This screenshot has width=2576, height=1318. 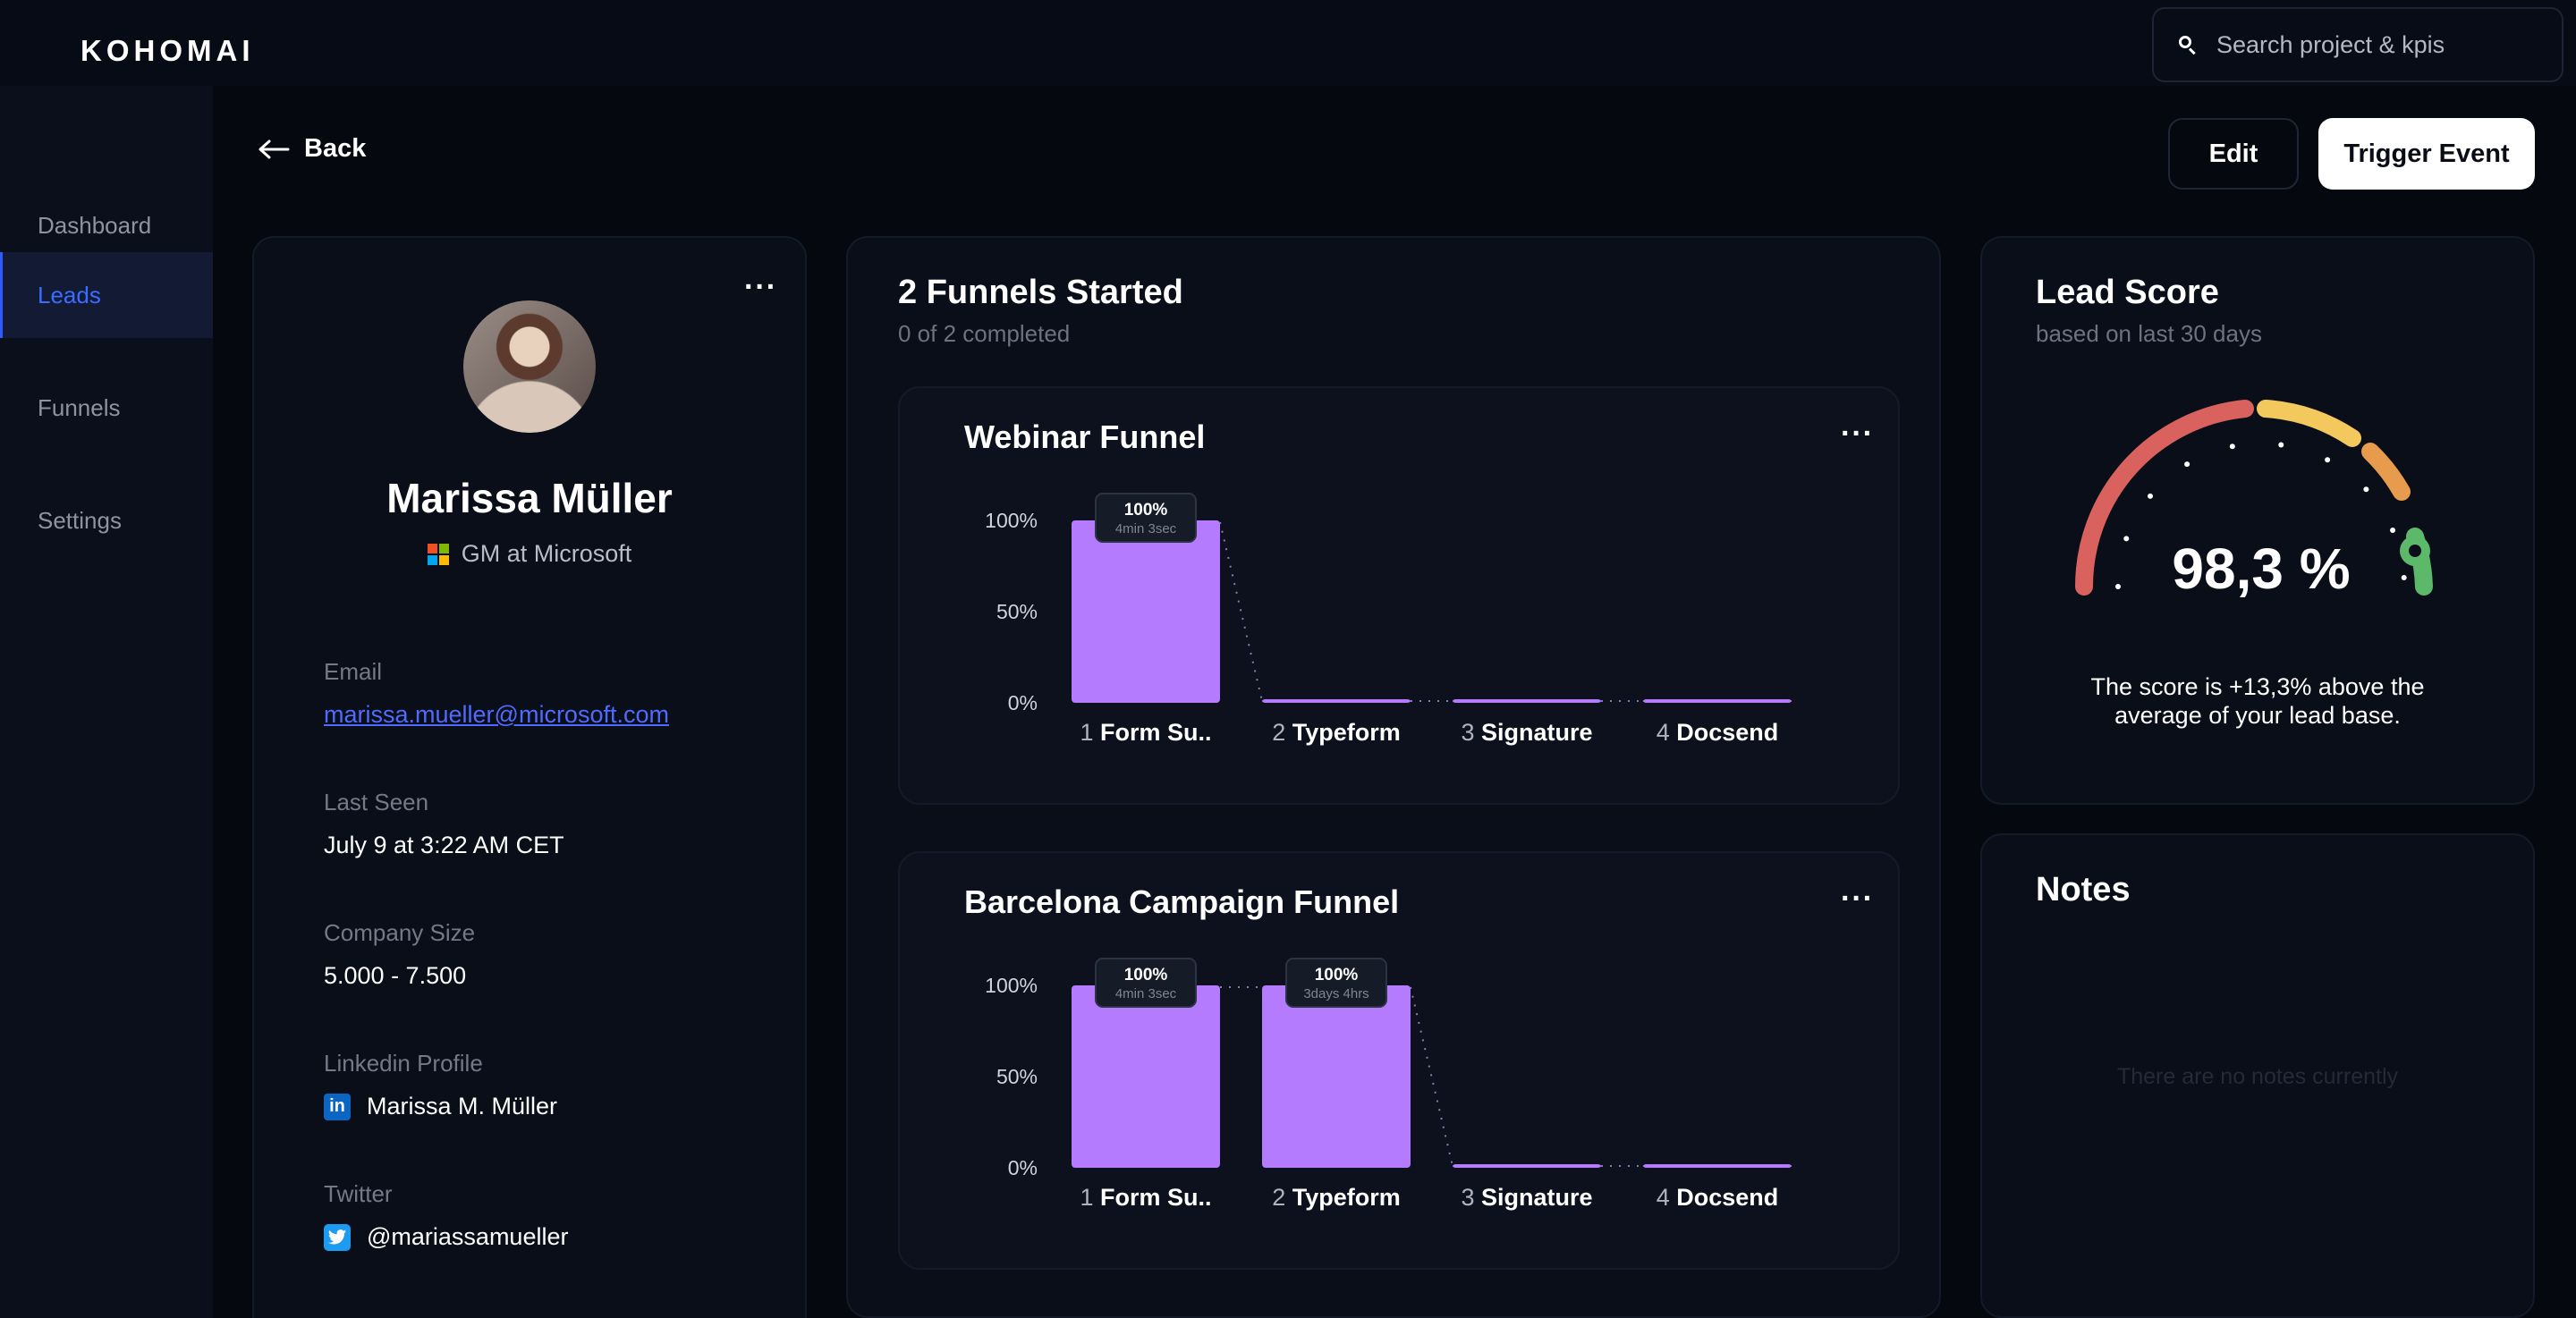 What do you see at coordinates (358, 1193) in the screenshot?
I see `twitter-label: Twitter` at bounding box center [358, 1193].